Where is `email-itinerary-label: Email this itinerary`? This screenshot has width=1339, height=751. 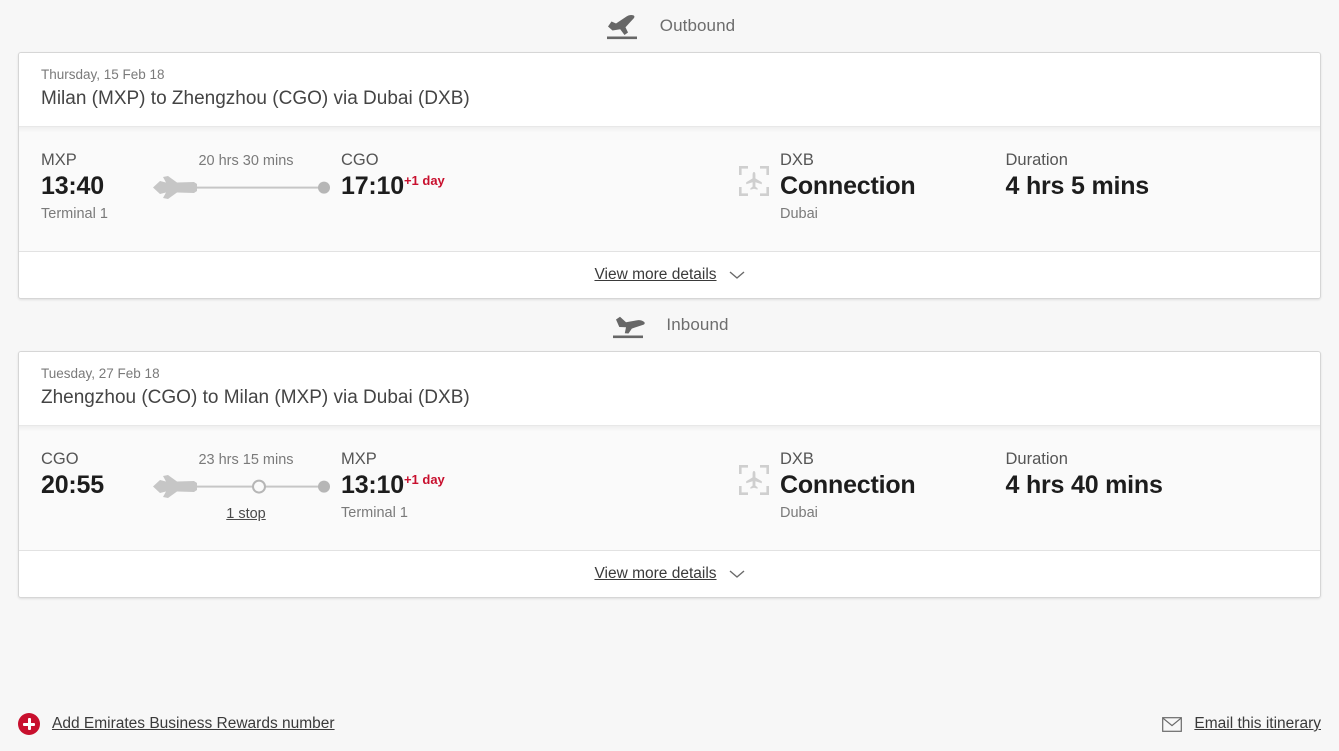
email-itinerary-label: Email this itinerary is located at coordinates (1257, 723).